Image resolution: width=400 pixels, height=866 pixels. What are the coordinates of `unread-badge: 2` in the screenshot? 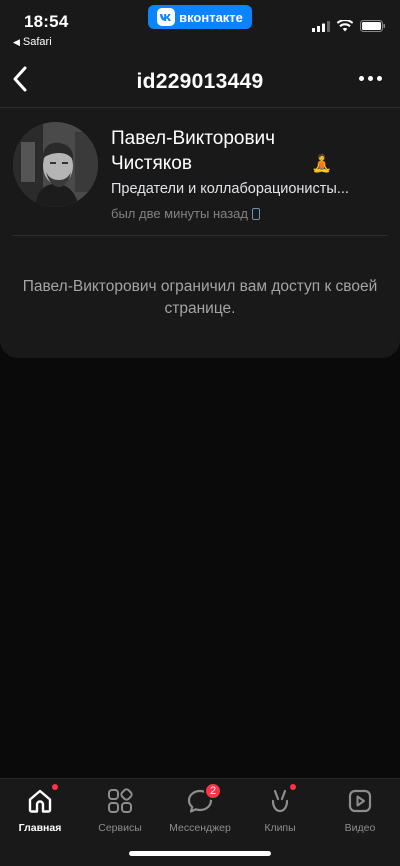 It's located at (213, 791).